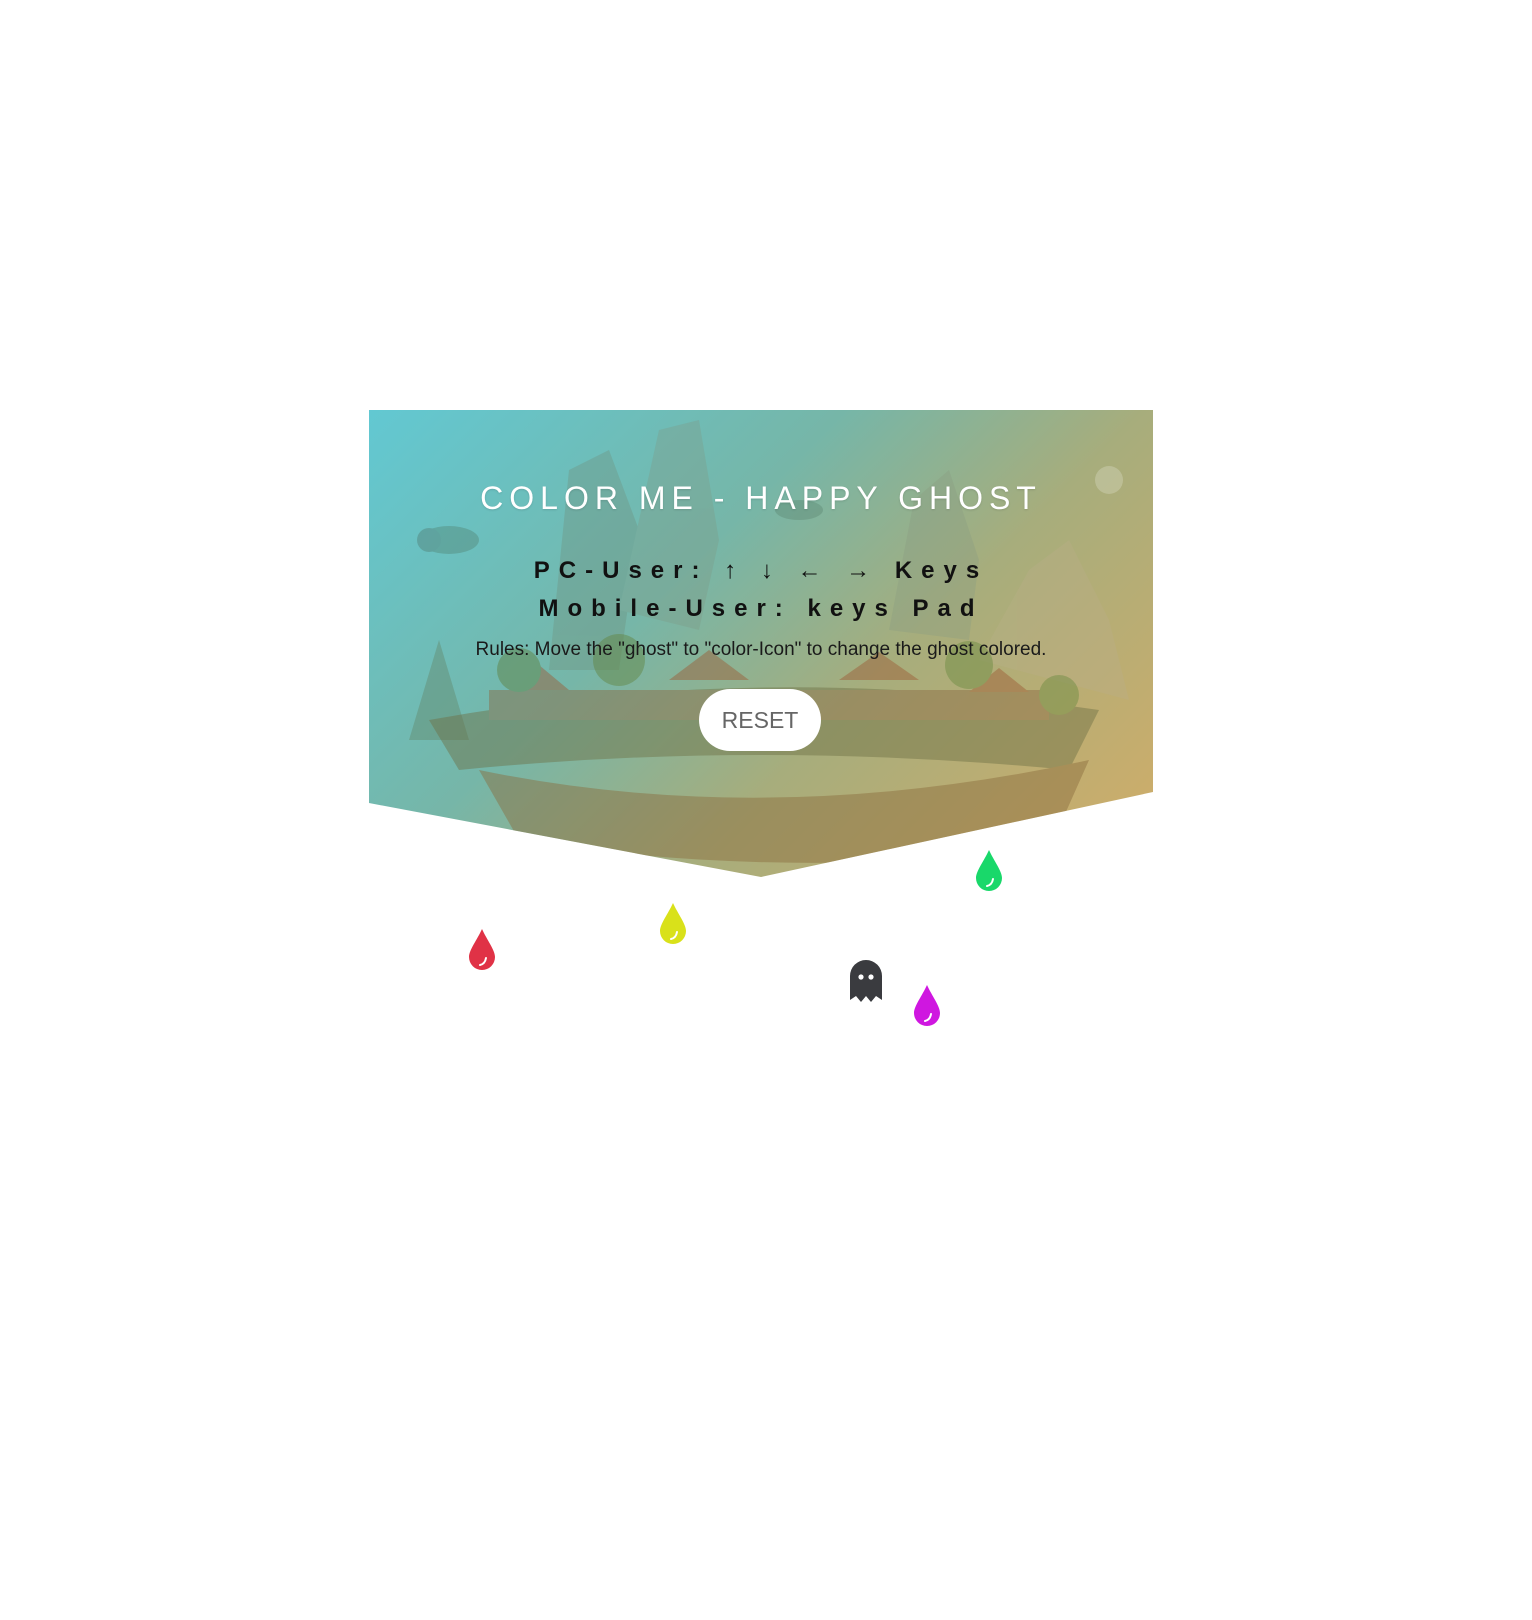 Image resolution: width=1532 pixels, height=1620 pixels. Describe the element at coordinates (761, 608) in the screenshot. I see `mobile-controls-text: Mobile-User: keys Pad` at that location.